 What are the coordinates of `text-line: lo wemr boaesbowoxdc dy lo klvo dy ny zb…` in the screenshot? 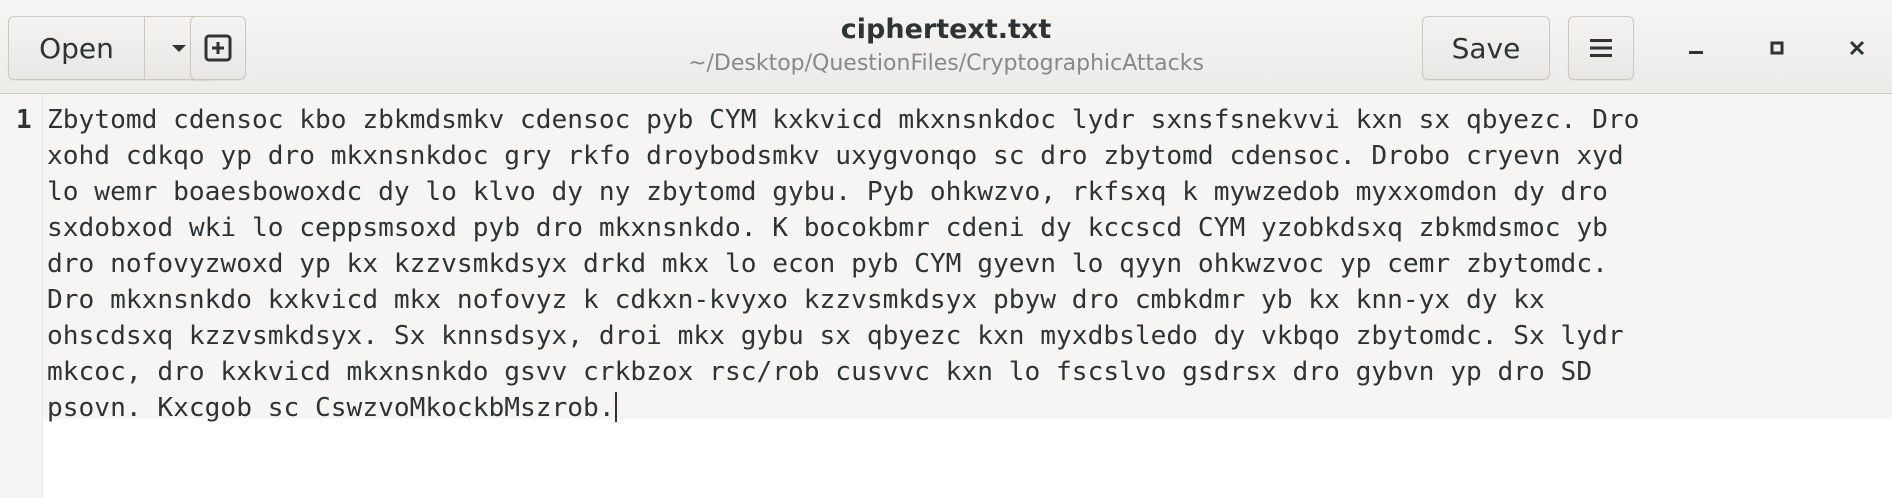 It's located at (827, 192).